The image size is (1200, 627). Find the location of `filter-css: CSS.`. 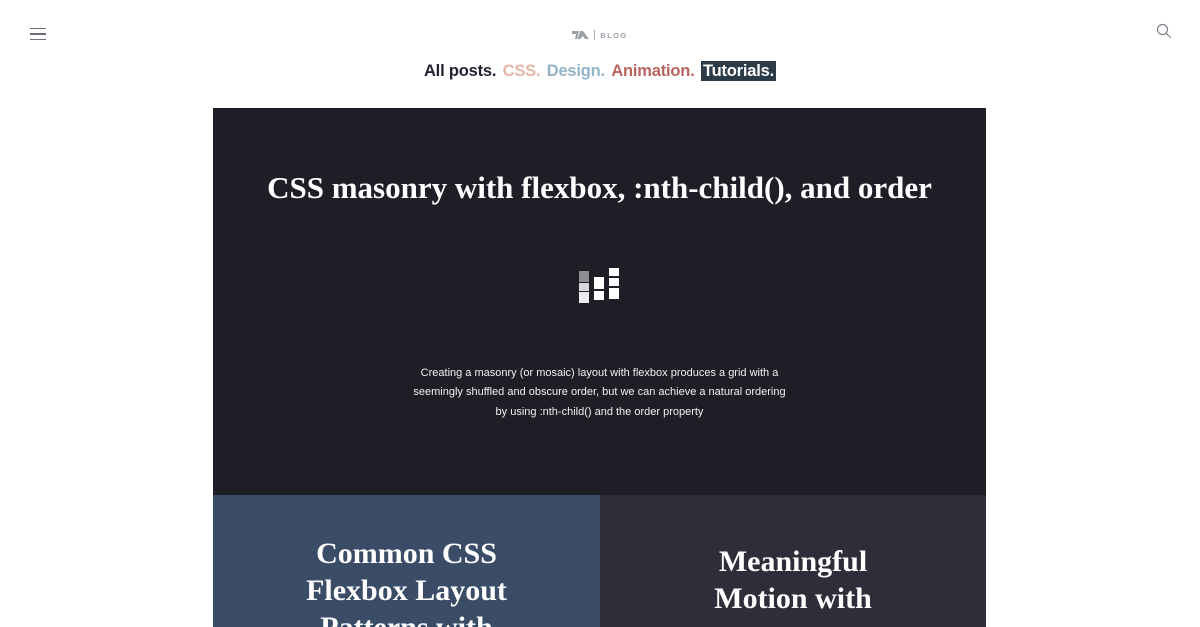

filter-css: CSS. is located at coordinates (522, 71).